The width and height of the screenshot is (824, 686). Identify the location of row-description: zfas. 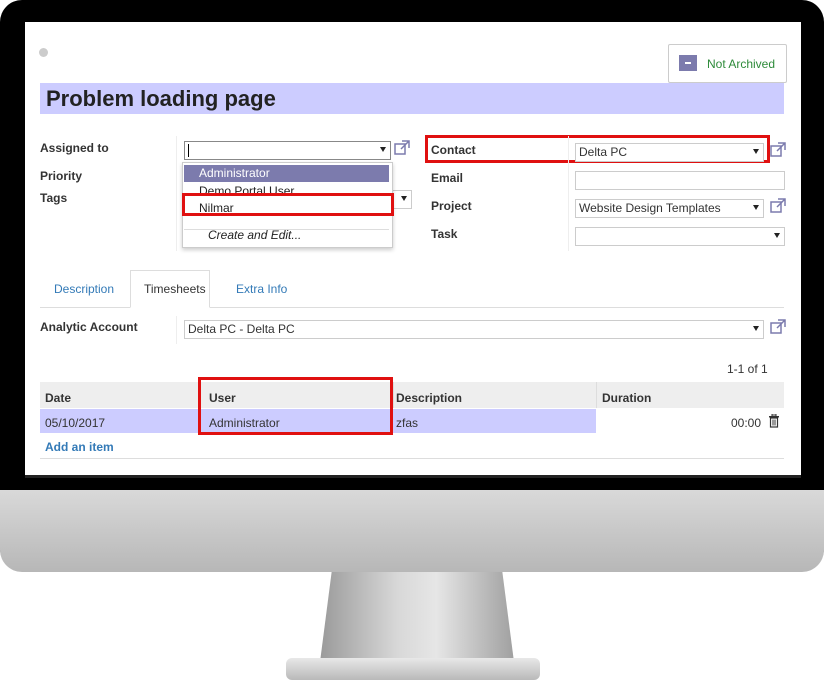
(407, 423).